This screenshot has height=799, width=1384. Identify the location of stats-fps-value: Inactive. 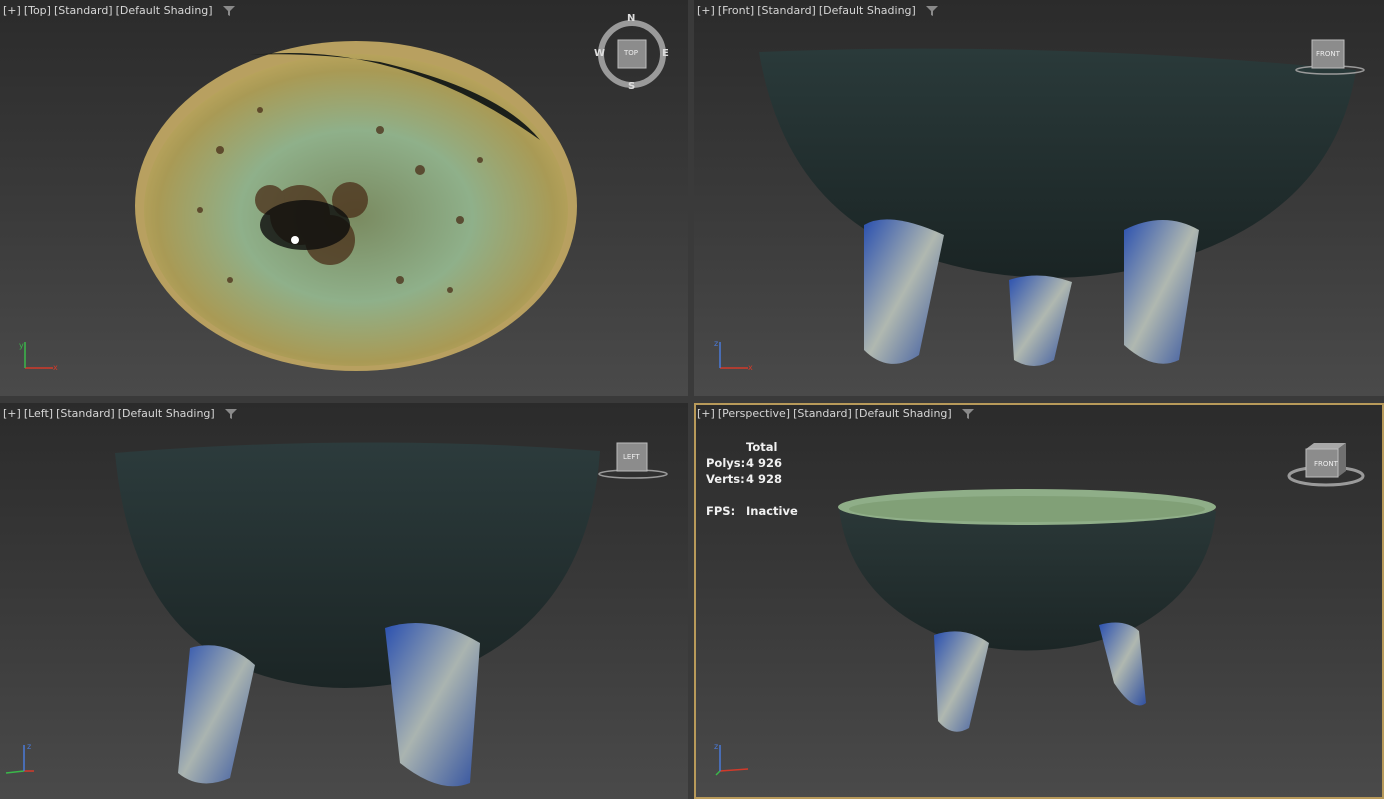
(772, 511).